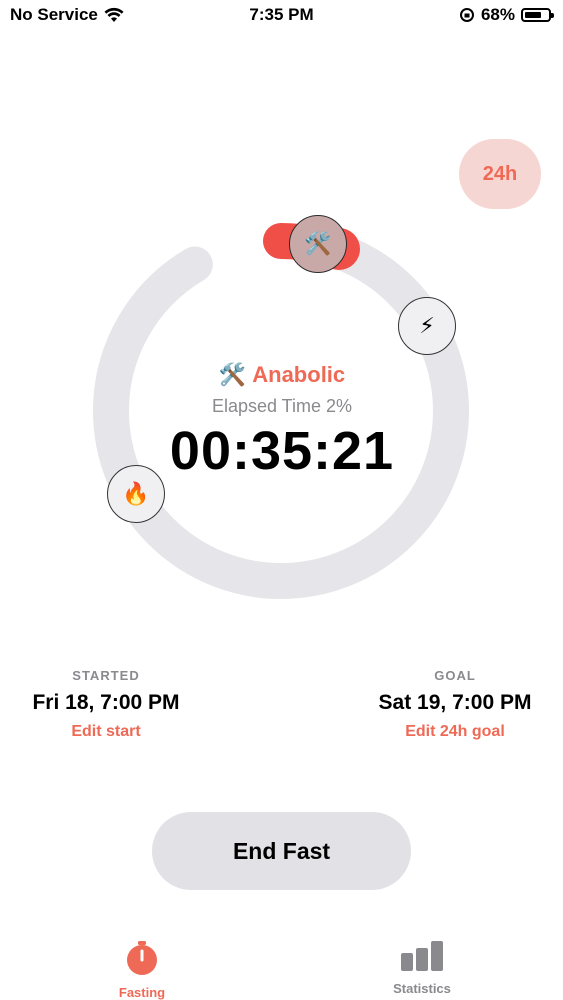 The height and width of the screenshot is (1000, 563). I want to click on tab-fasting: Fasting, so click(142, 970).